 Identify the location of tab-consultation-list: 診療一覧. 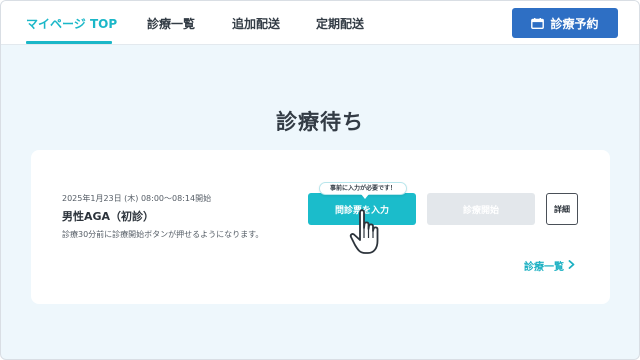
(171, 23).